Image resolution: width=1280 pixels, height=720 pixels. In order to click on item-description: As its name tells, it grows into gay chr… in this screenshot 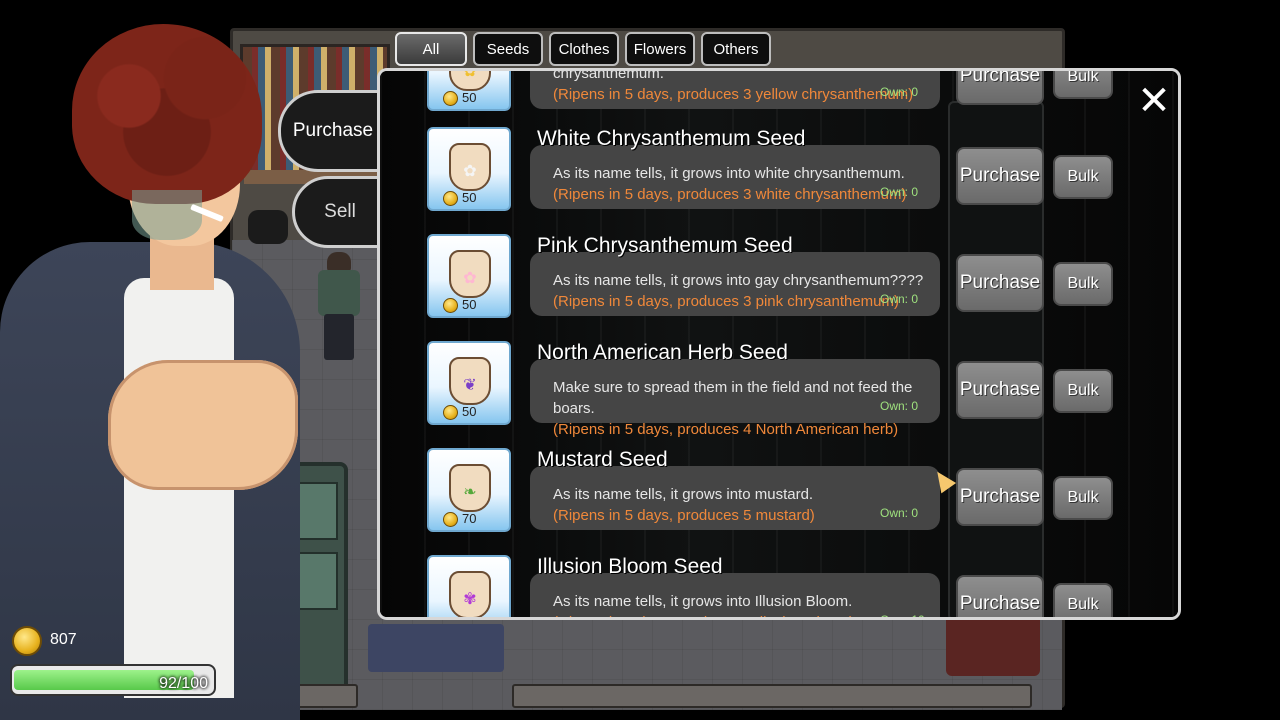, I will do `click(743, 291)`.